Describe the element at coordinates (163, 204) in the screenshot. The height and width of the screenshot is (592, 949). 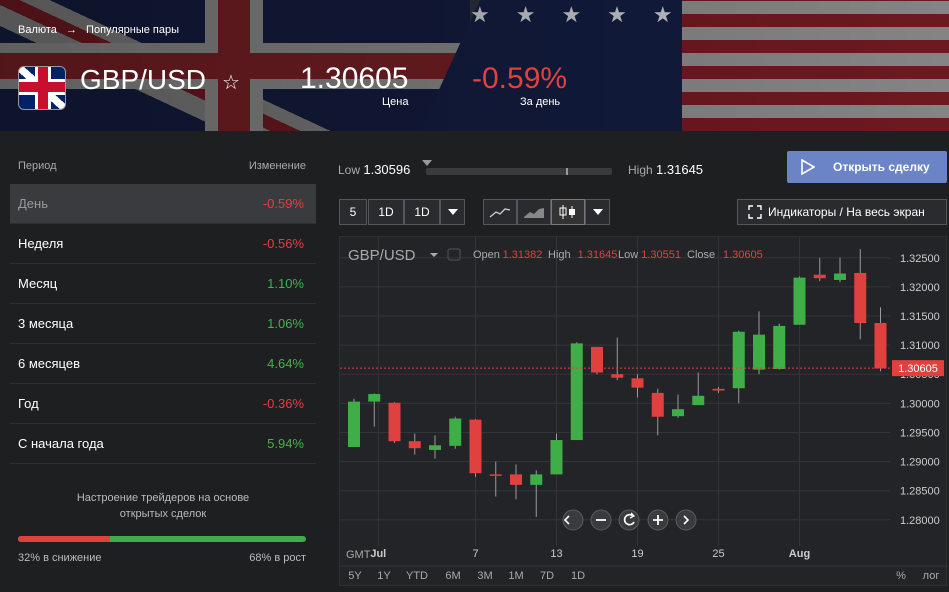
I see `period-row: День -0.59%` at that location.